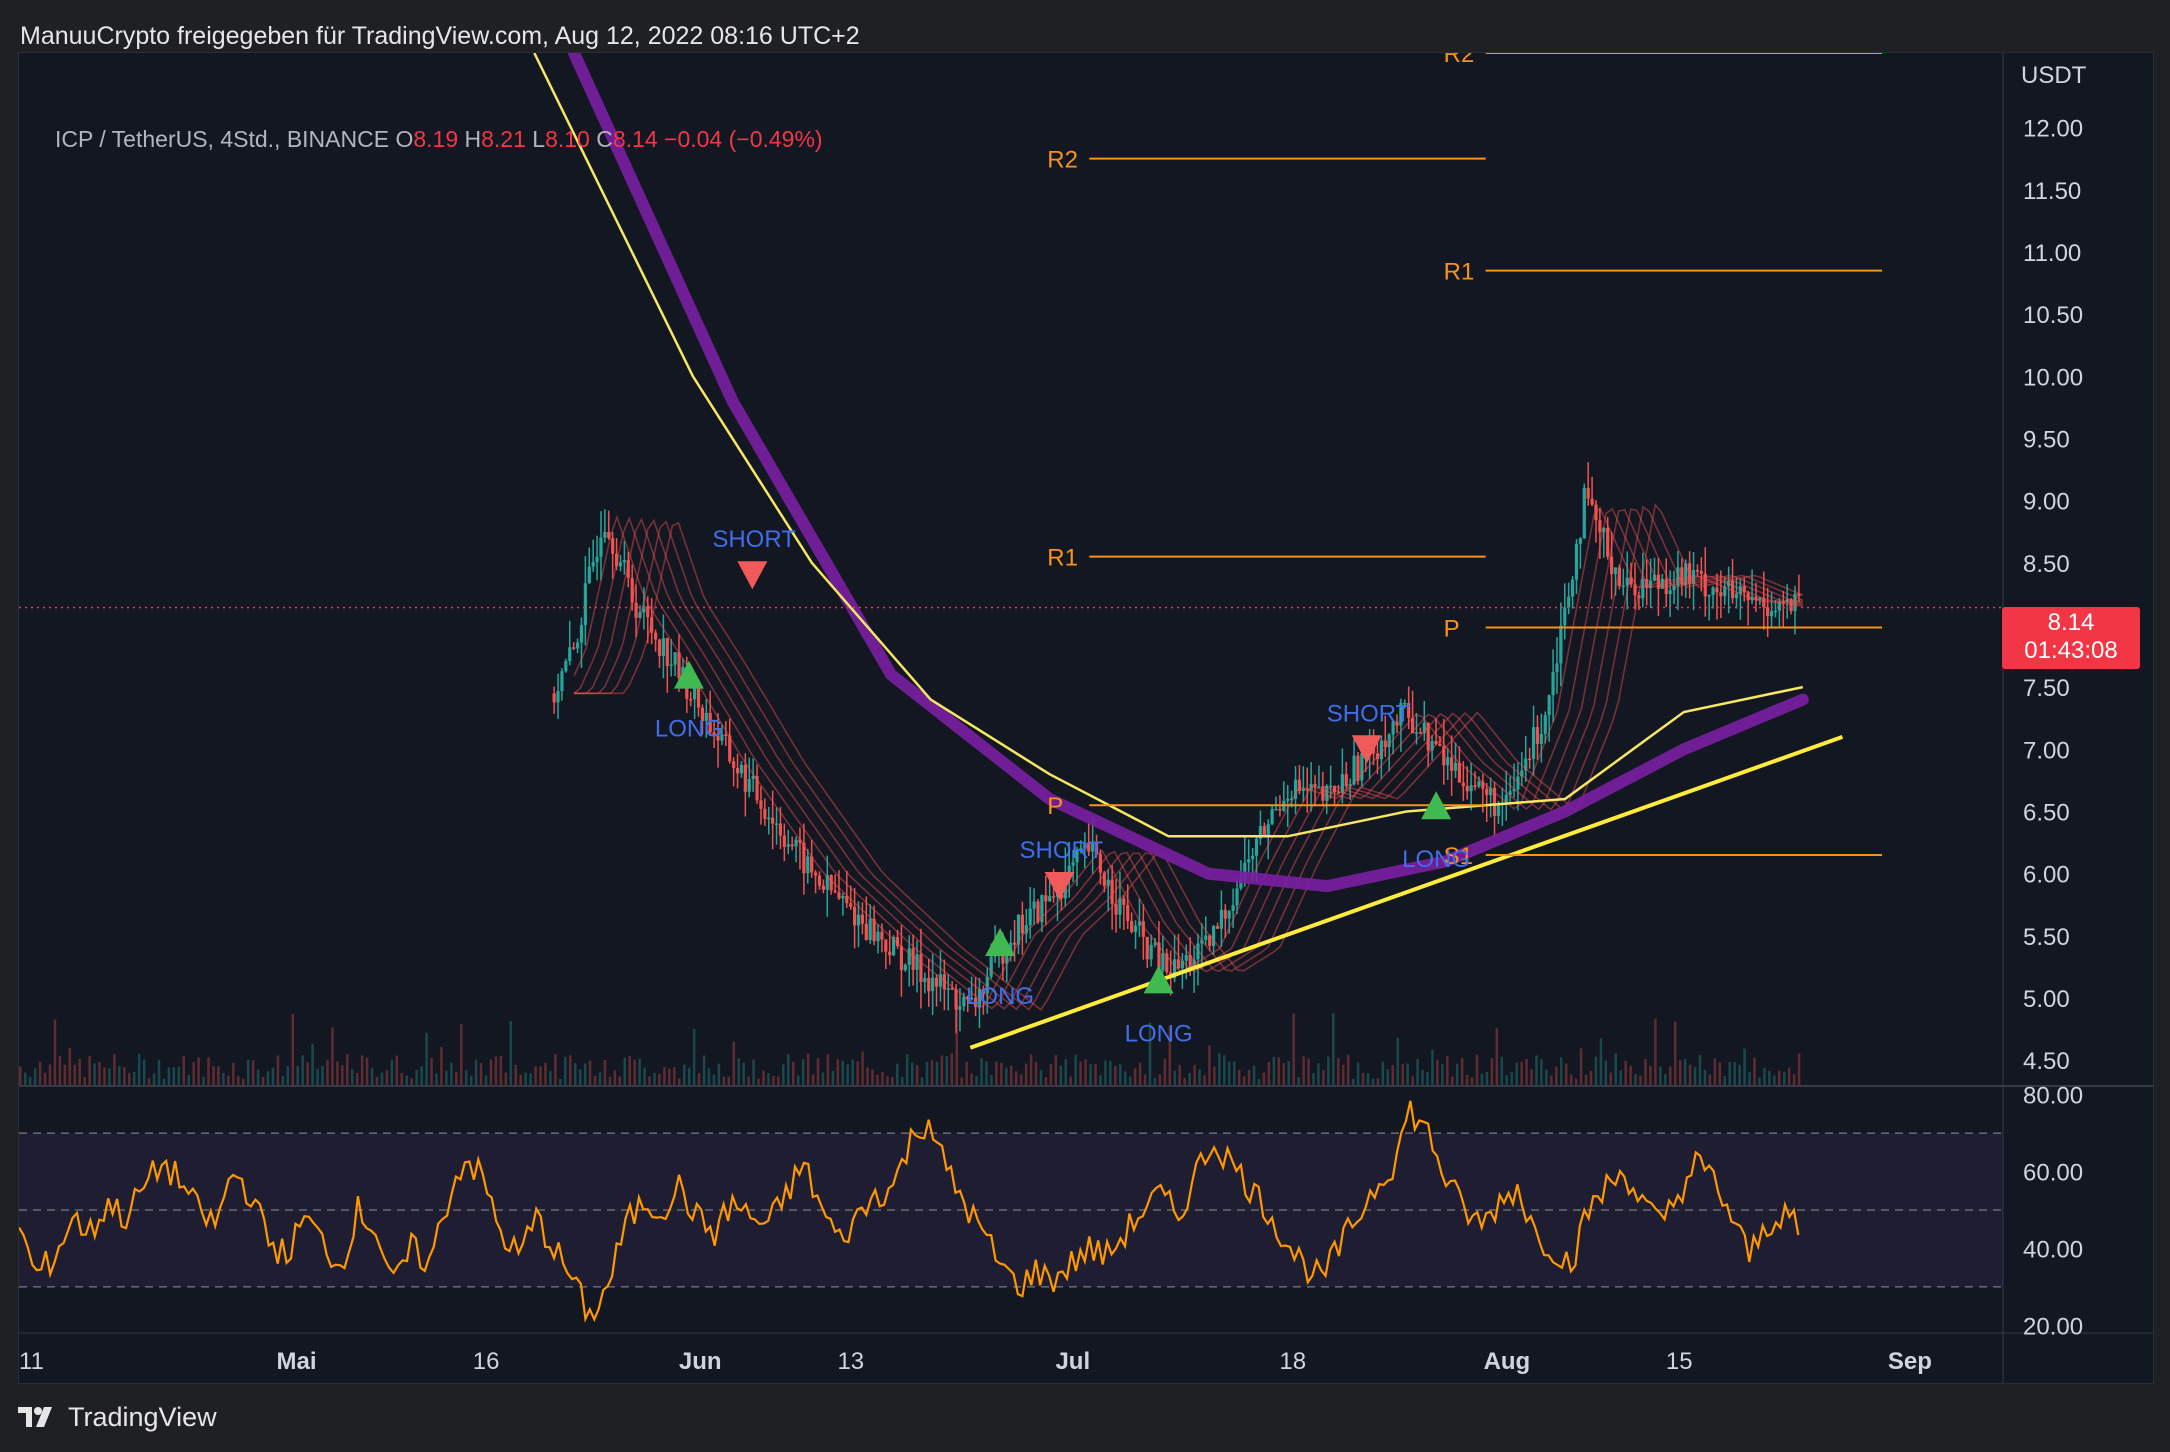 This screenshot has width=2170, height=1452. Describe the element at coordinates (2053, 377) in the screenshot. I see `price-tick-label: 10.00` at that location.